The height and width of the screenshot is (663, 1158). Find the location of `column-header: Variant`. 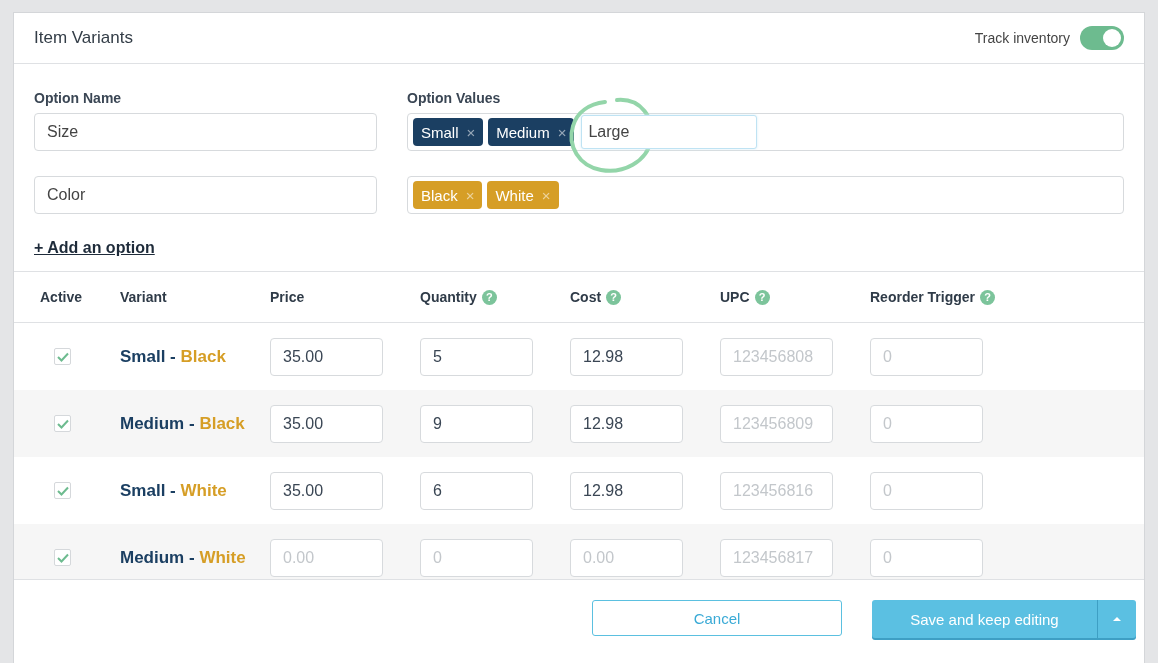

column-header: Variant is located at coordinates (143, 297).